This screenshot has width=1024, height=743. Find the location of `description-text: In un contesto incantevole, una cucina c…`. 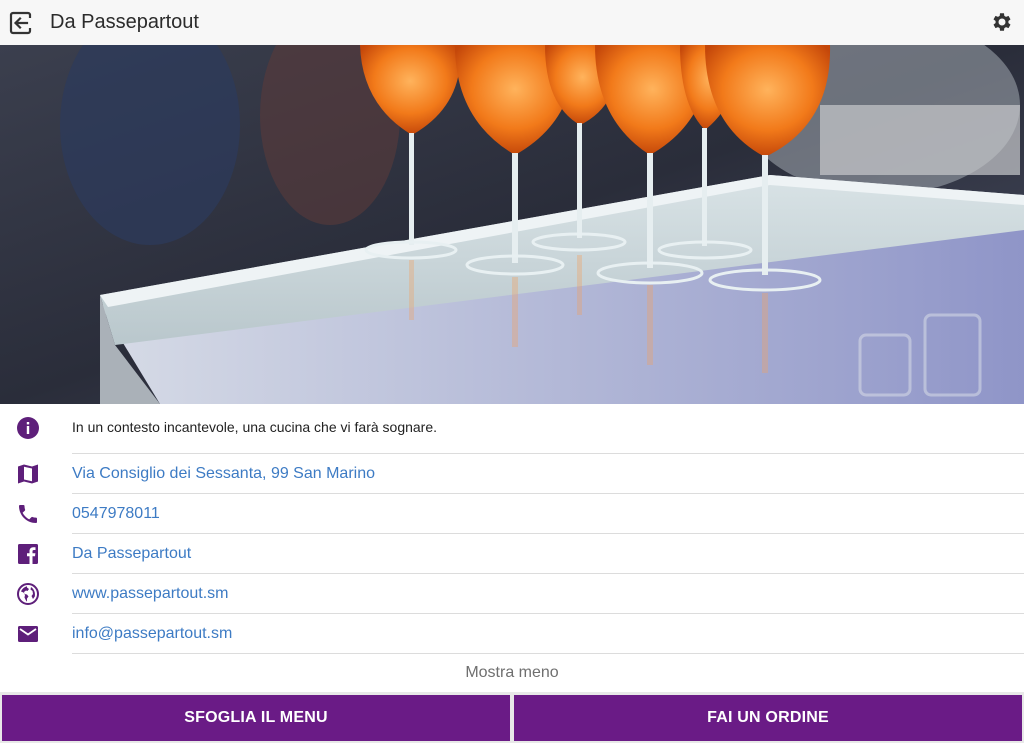

description-text: In un contesto incantevole, una cucina c… is located at coordinates (255, 427).